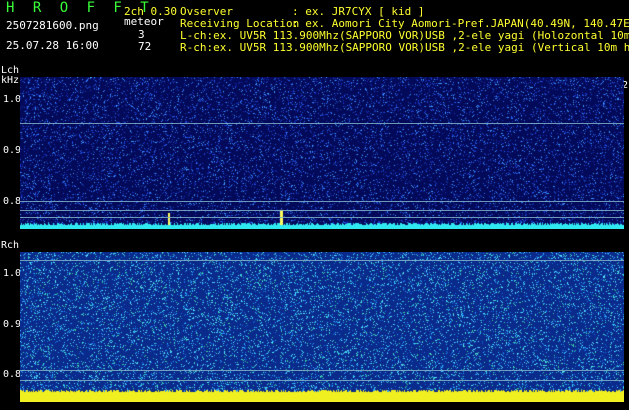 The image size is (629, 410). What do you see at coordinates (10, 80) in the screenshot?
I see `lch-unit: kHz` at bounding box center [10, 80].